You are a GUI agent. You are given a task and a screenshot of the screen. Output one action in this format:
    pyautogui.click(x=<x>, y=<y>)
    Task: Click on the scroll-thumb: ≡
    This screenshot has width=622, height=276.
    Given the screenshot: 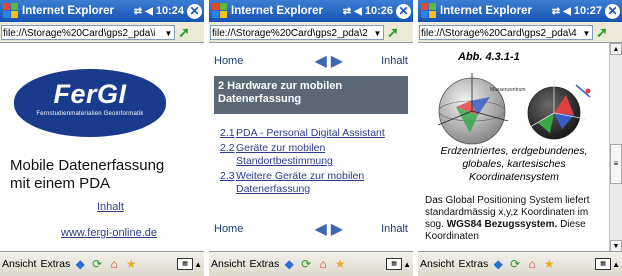 What is the action you would take?
    pyautogui.click(x=616, y=164)
    